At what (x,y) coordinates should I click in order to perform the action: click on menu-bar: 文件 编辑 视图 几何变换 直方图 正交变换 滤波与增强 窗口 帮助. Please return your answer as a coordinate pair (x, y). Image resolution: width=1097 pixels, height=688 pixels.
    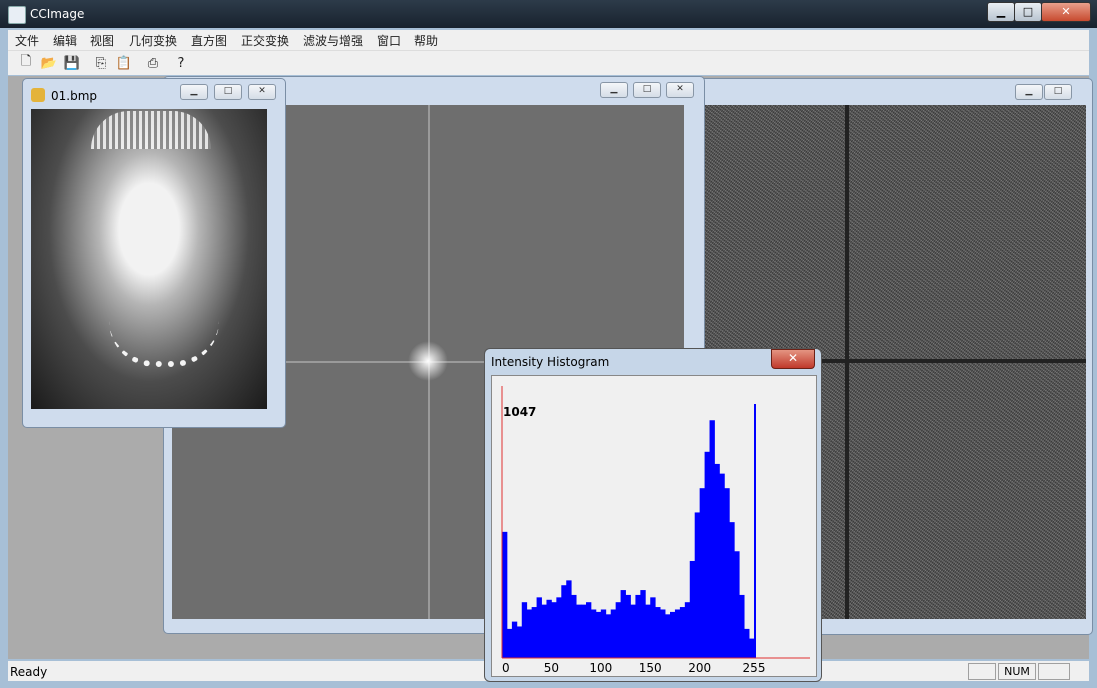
    Looking at the image, I should click on (548, 40).